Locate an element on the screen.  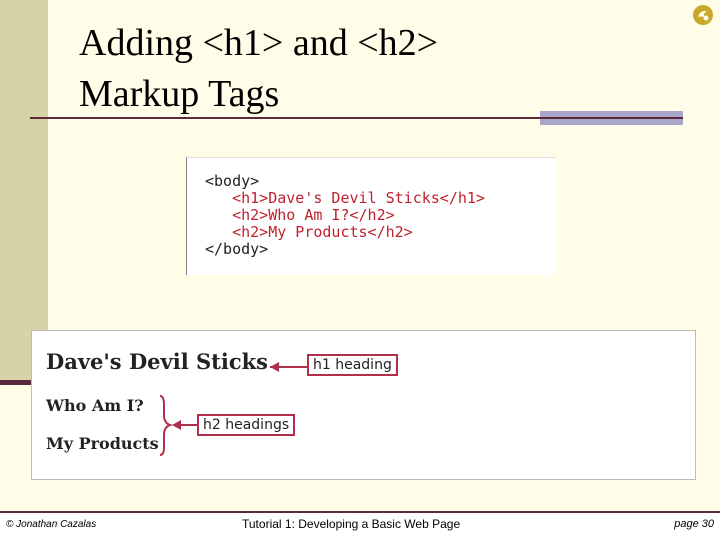
footer-rule is located at coordinates (360, 512).